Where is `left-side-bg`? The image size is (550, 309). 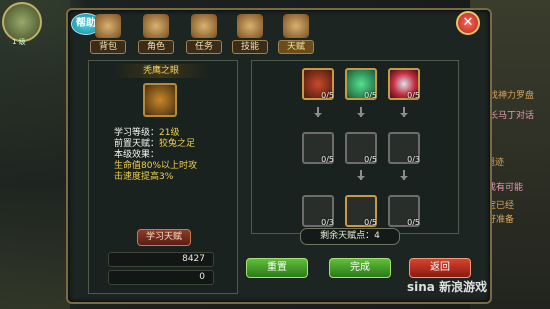
left-side-bg is located at coordinates (35, 154).